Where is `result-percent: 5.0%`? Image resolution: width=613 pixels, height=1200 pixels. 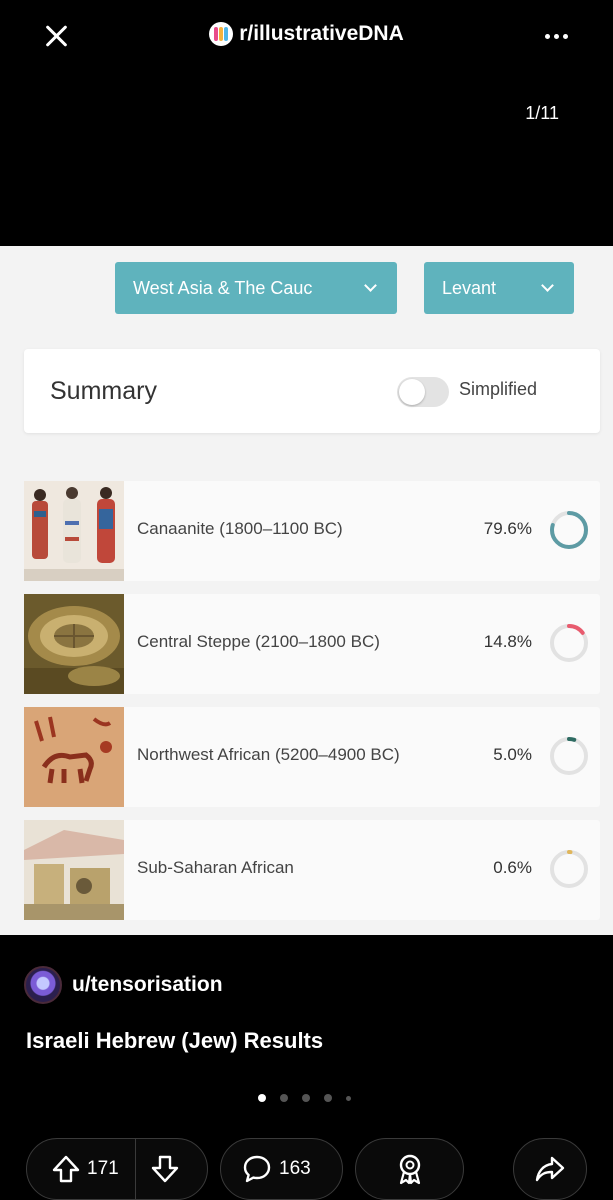
result-percent: 5.0% is located at coordinates (512, 754).